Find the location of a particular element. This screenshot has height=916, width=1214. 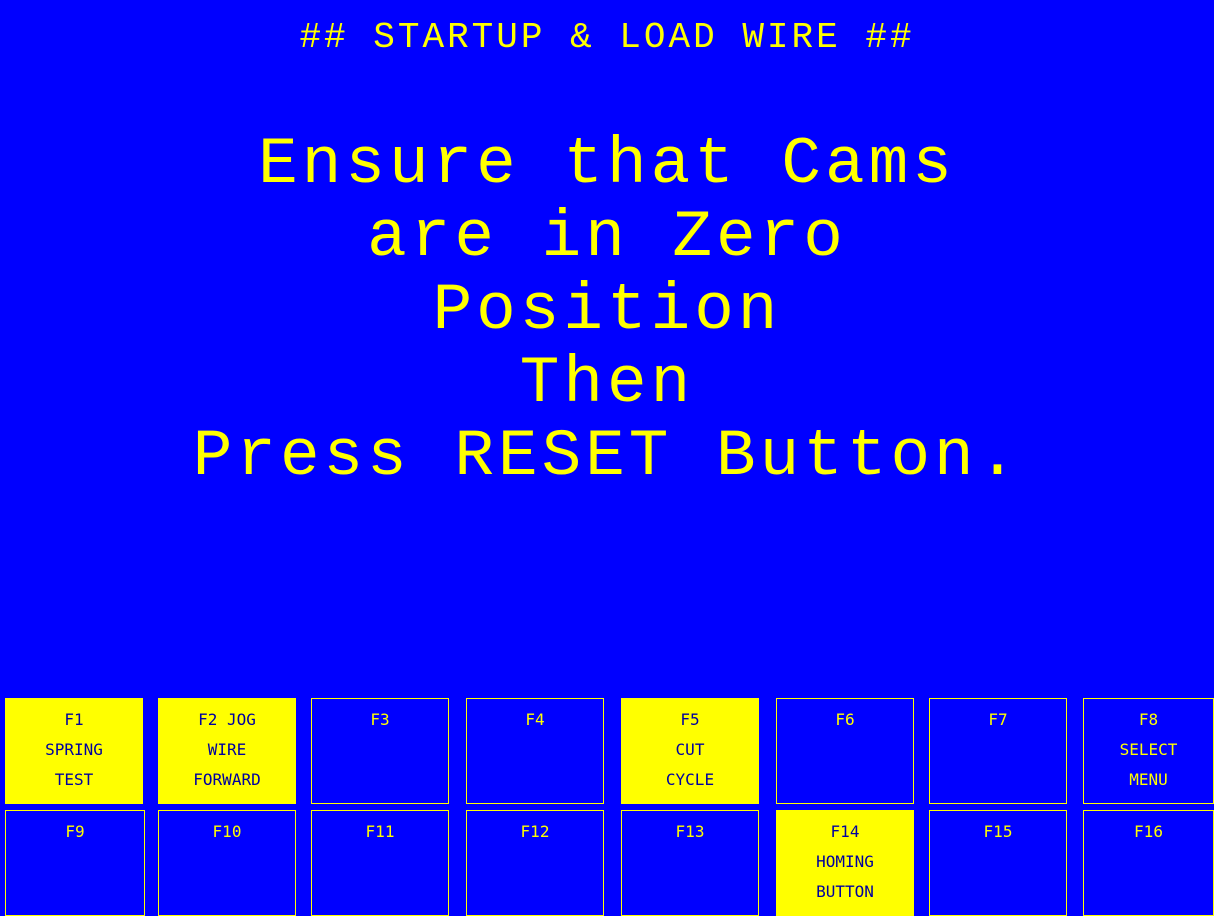

f10-button: F10 is located at coordinates (227, 863).